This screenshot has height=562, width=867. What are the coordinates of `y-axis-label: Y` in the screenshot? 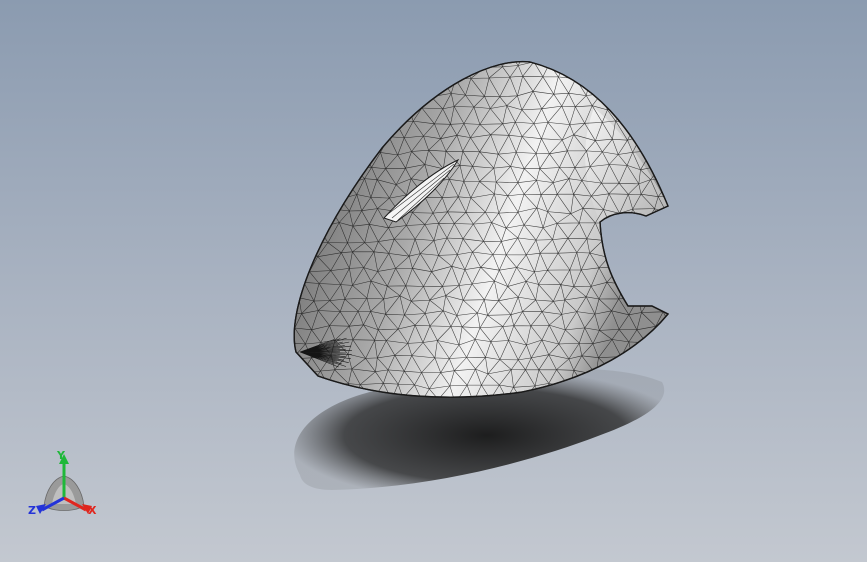 It's located at (61, 455).